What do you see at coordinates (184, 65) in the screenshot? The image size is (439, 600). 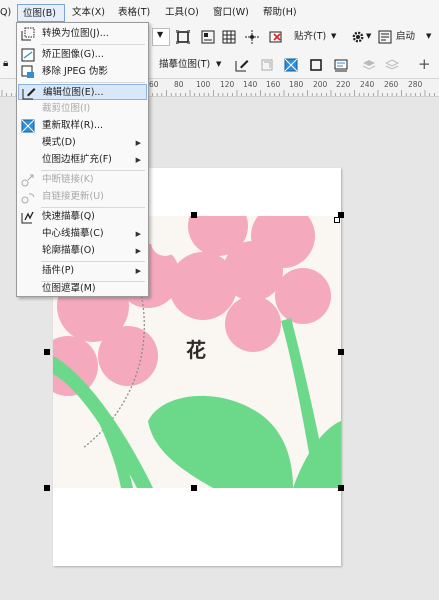 I see `trace-bitmap-button: 描摹位图(T)` at bounding box center [184, 65].